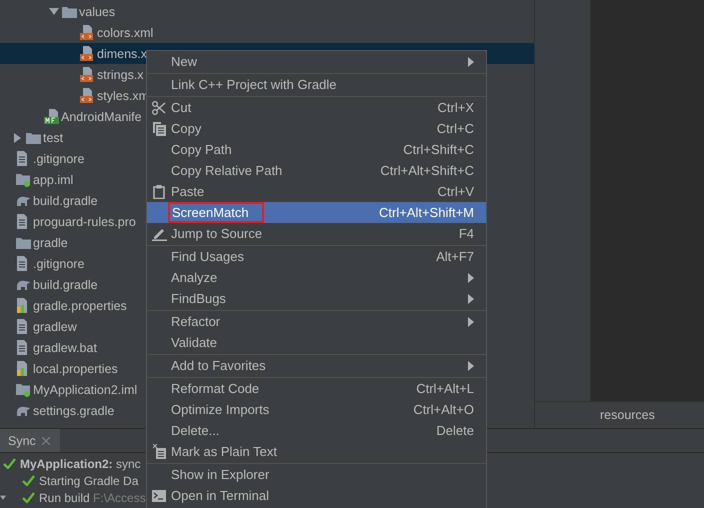  What do you see at coordinates (65, 347) in the screenshot?
I see `file-name: gradlew.bat` at bounding box center [65, 347].